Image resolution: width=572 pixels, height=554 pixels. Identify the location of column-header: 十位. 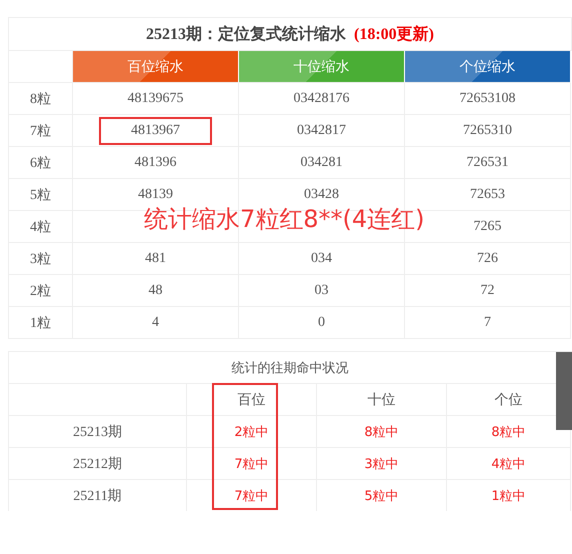
(382, 400).